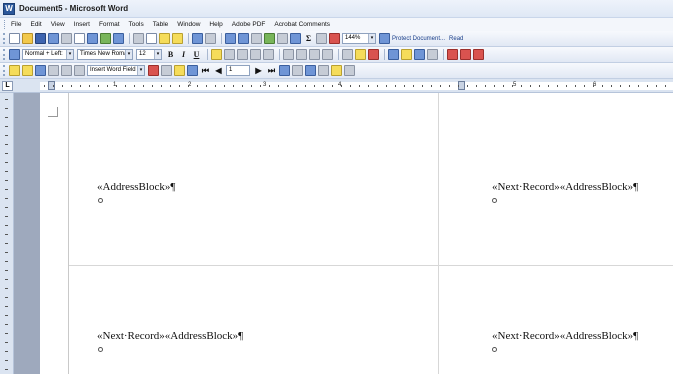 The image size is (673, 374). I want to click on highlight-icon, so click(360, 54).